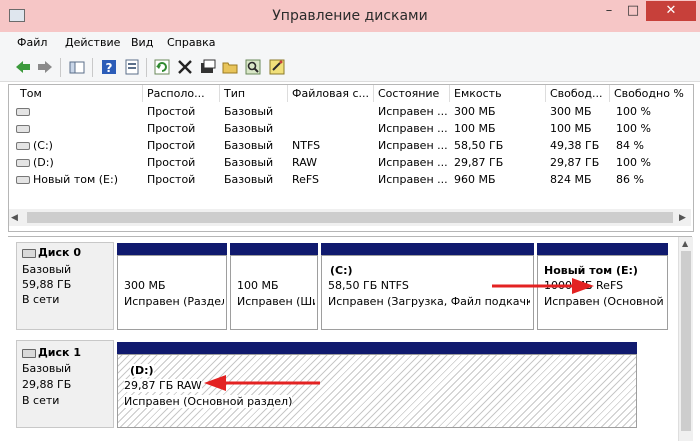 Image resolution: width=700 pixels, height=442 pixels. Describe the element at coordinates (162, 67) in the screenshot. I see `refresh-icon` at that location.